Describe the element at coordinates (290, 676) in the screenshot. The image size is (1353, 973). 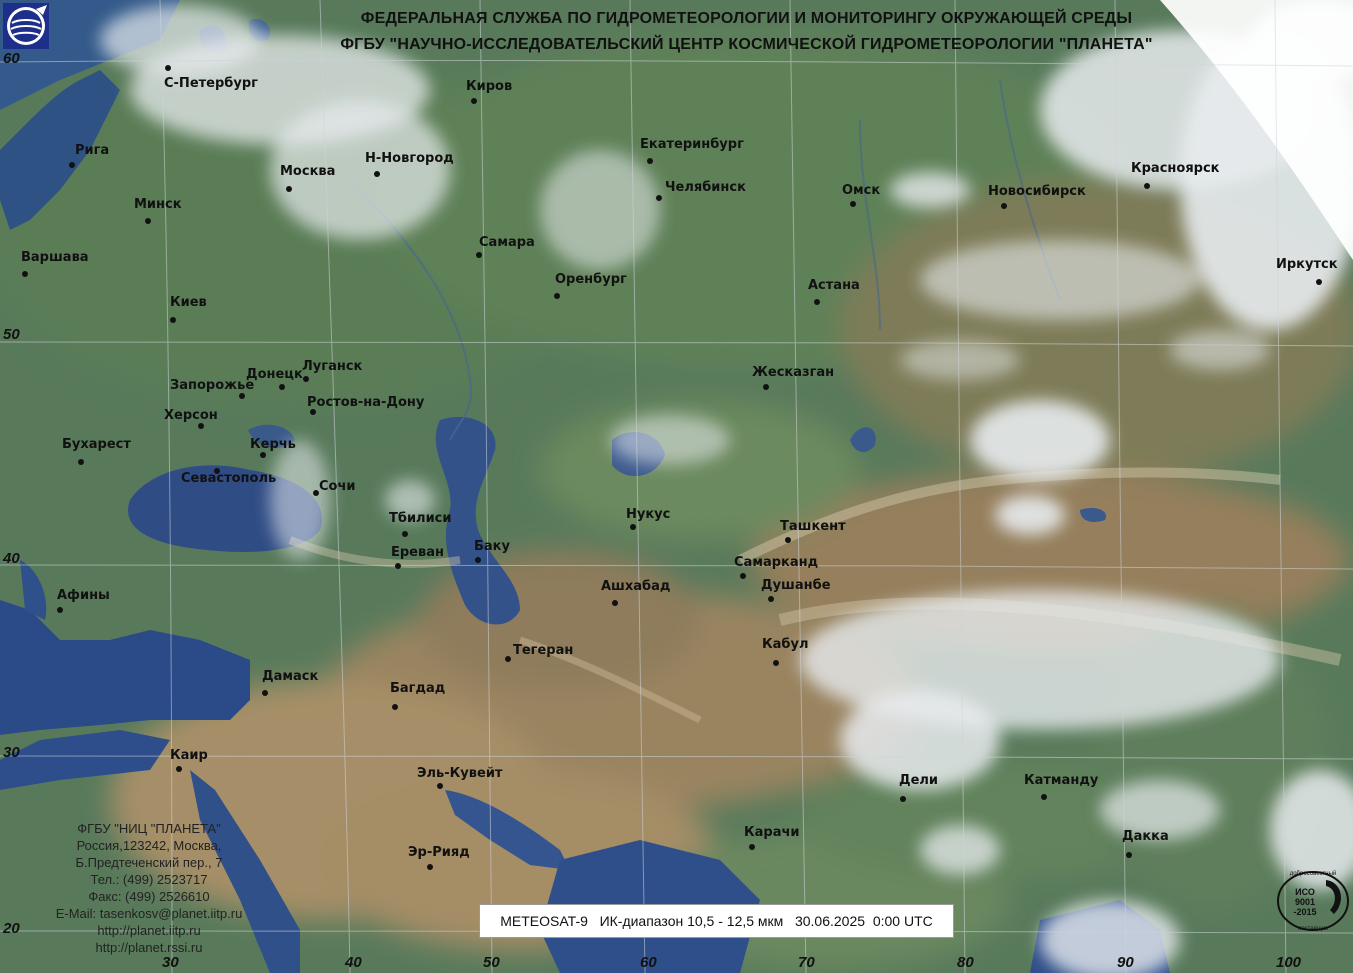
I see `city-label: Дамаск` at that location.